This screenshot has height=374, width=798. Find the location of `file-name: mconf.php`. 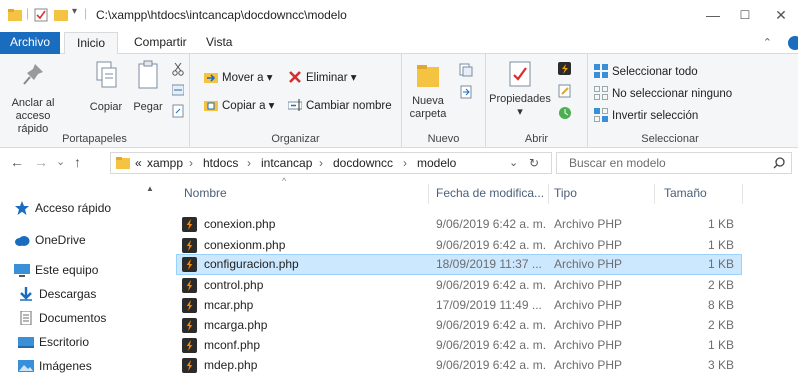

file-name: mconf.php is located at coordinates (232, 345).